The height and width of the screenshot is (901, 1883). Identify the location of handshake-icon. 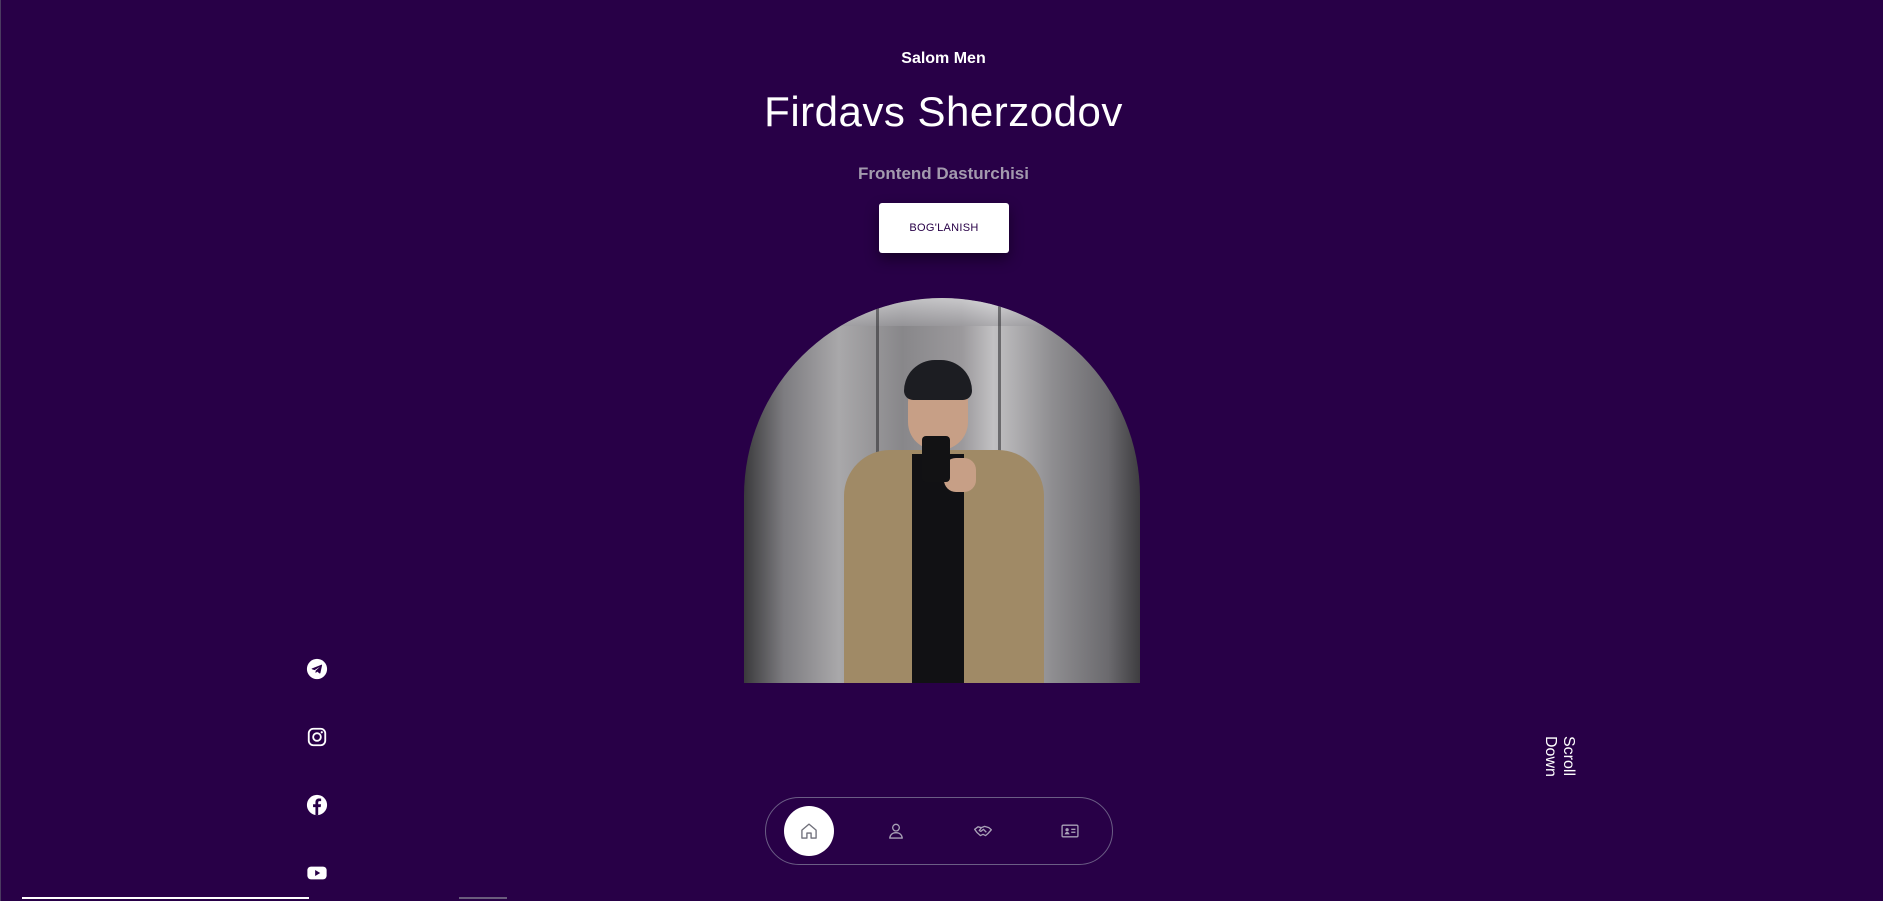
(983, 831).